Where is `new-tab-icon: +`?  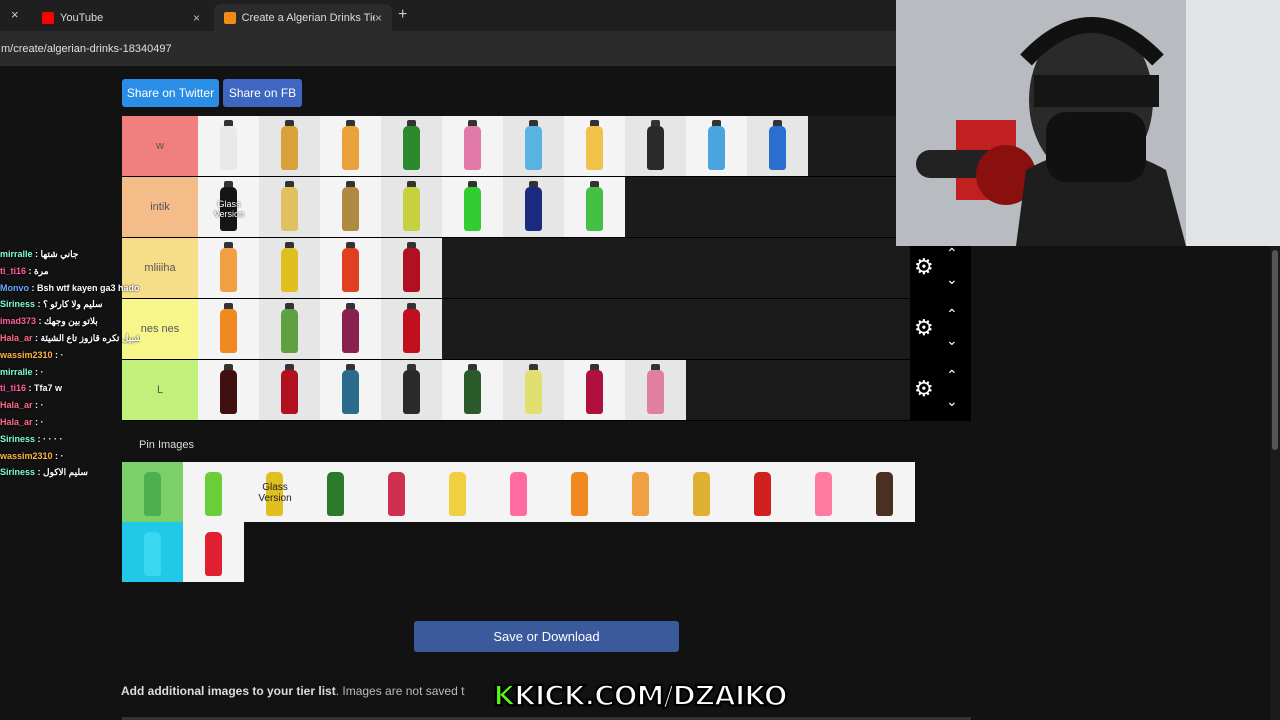 new-tab-icon: + is located at coordinates (402, 15).